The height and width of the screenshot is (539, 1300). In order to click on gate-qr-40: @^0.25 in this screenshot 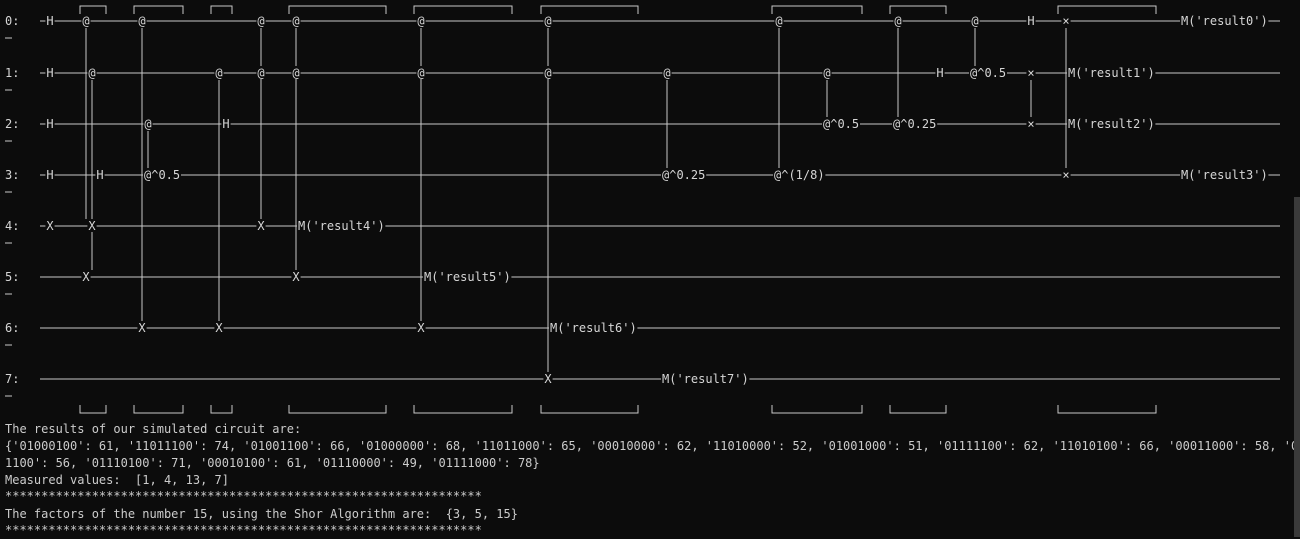, I will do `click(914, 124)`.